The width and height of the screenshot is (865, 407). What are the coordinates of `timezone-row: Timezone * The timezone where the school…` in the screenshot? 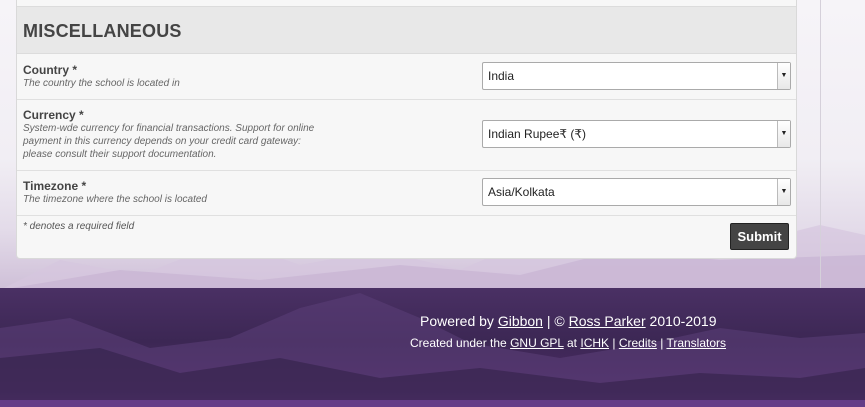 It's located at (406, 193).